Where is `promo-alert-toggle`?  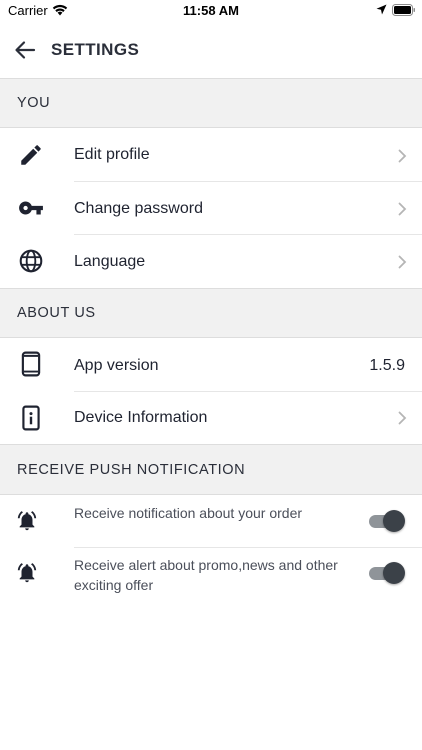 promo-alert-toggle is located at coordinates (386, 573).